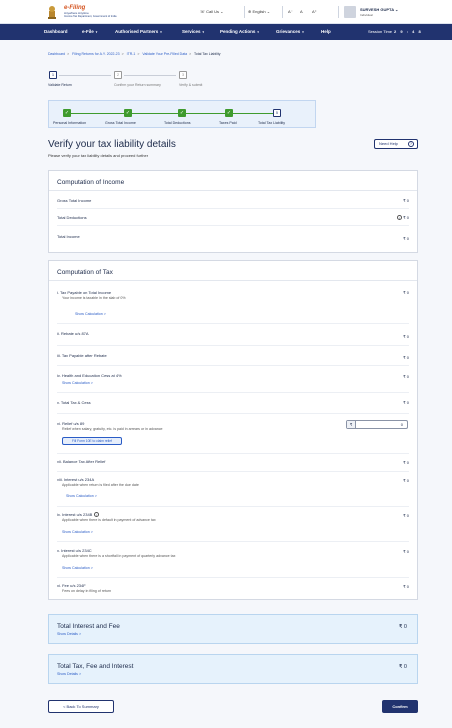  Describe the element at coordinates (290, 31) in the screenshot. I see `nav-grievances: Grievances ▾` at that location.